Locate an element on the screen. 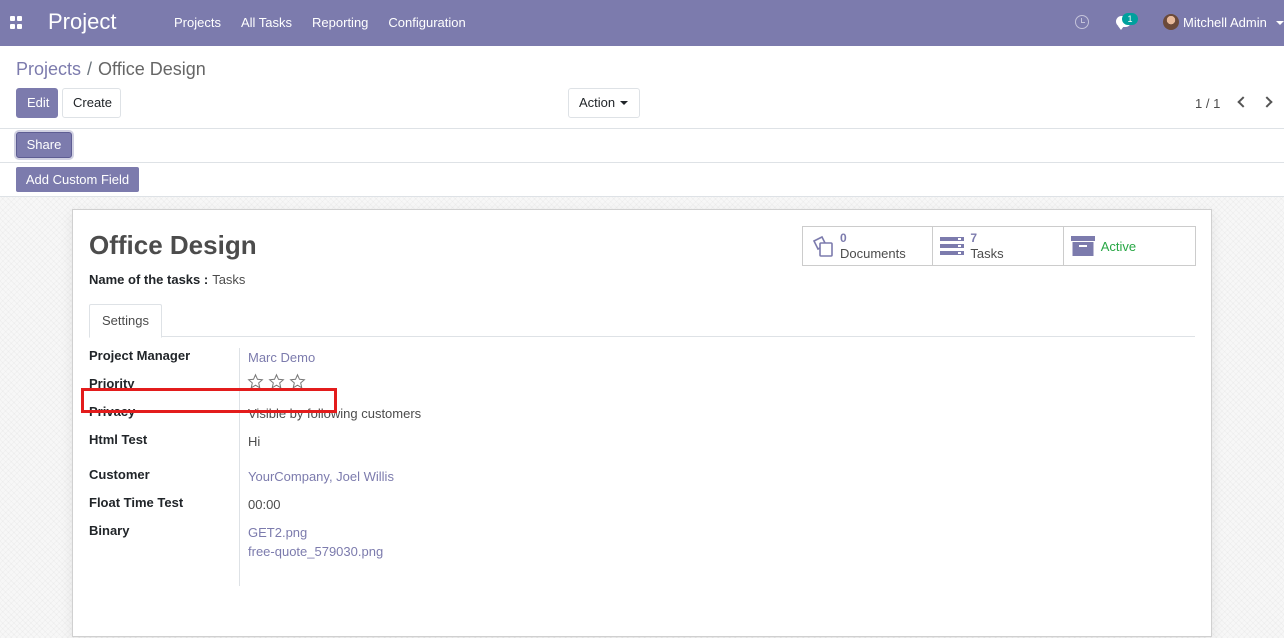 The height and width of the screenshot is (638, 1284). tasks-smart-button: 7 Tasks is located at coordinates (998, 246).